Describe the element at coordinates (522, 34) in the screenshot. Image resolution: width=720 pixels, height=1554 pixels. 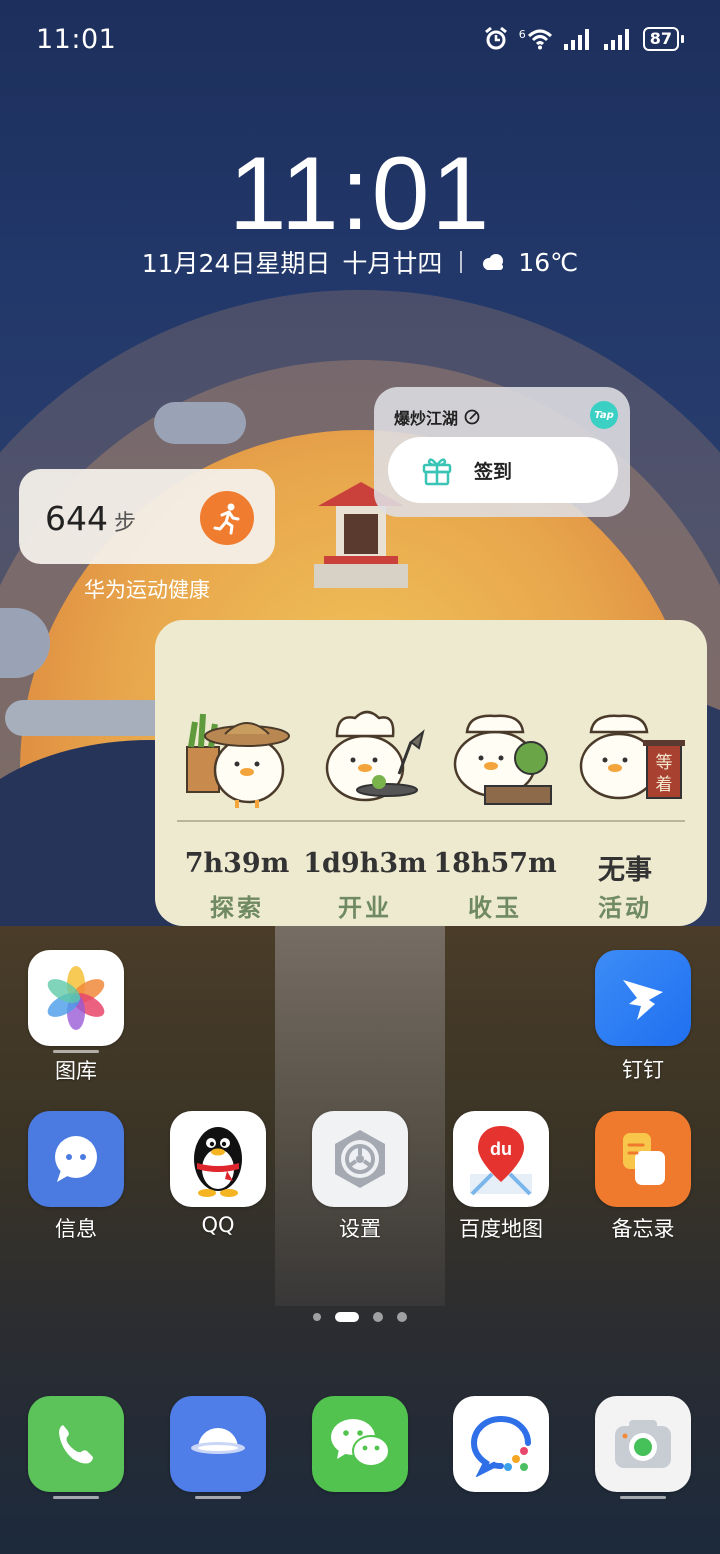
I see `network-badge: 6` at that location.